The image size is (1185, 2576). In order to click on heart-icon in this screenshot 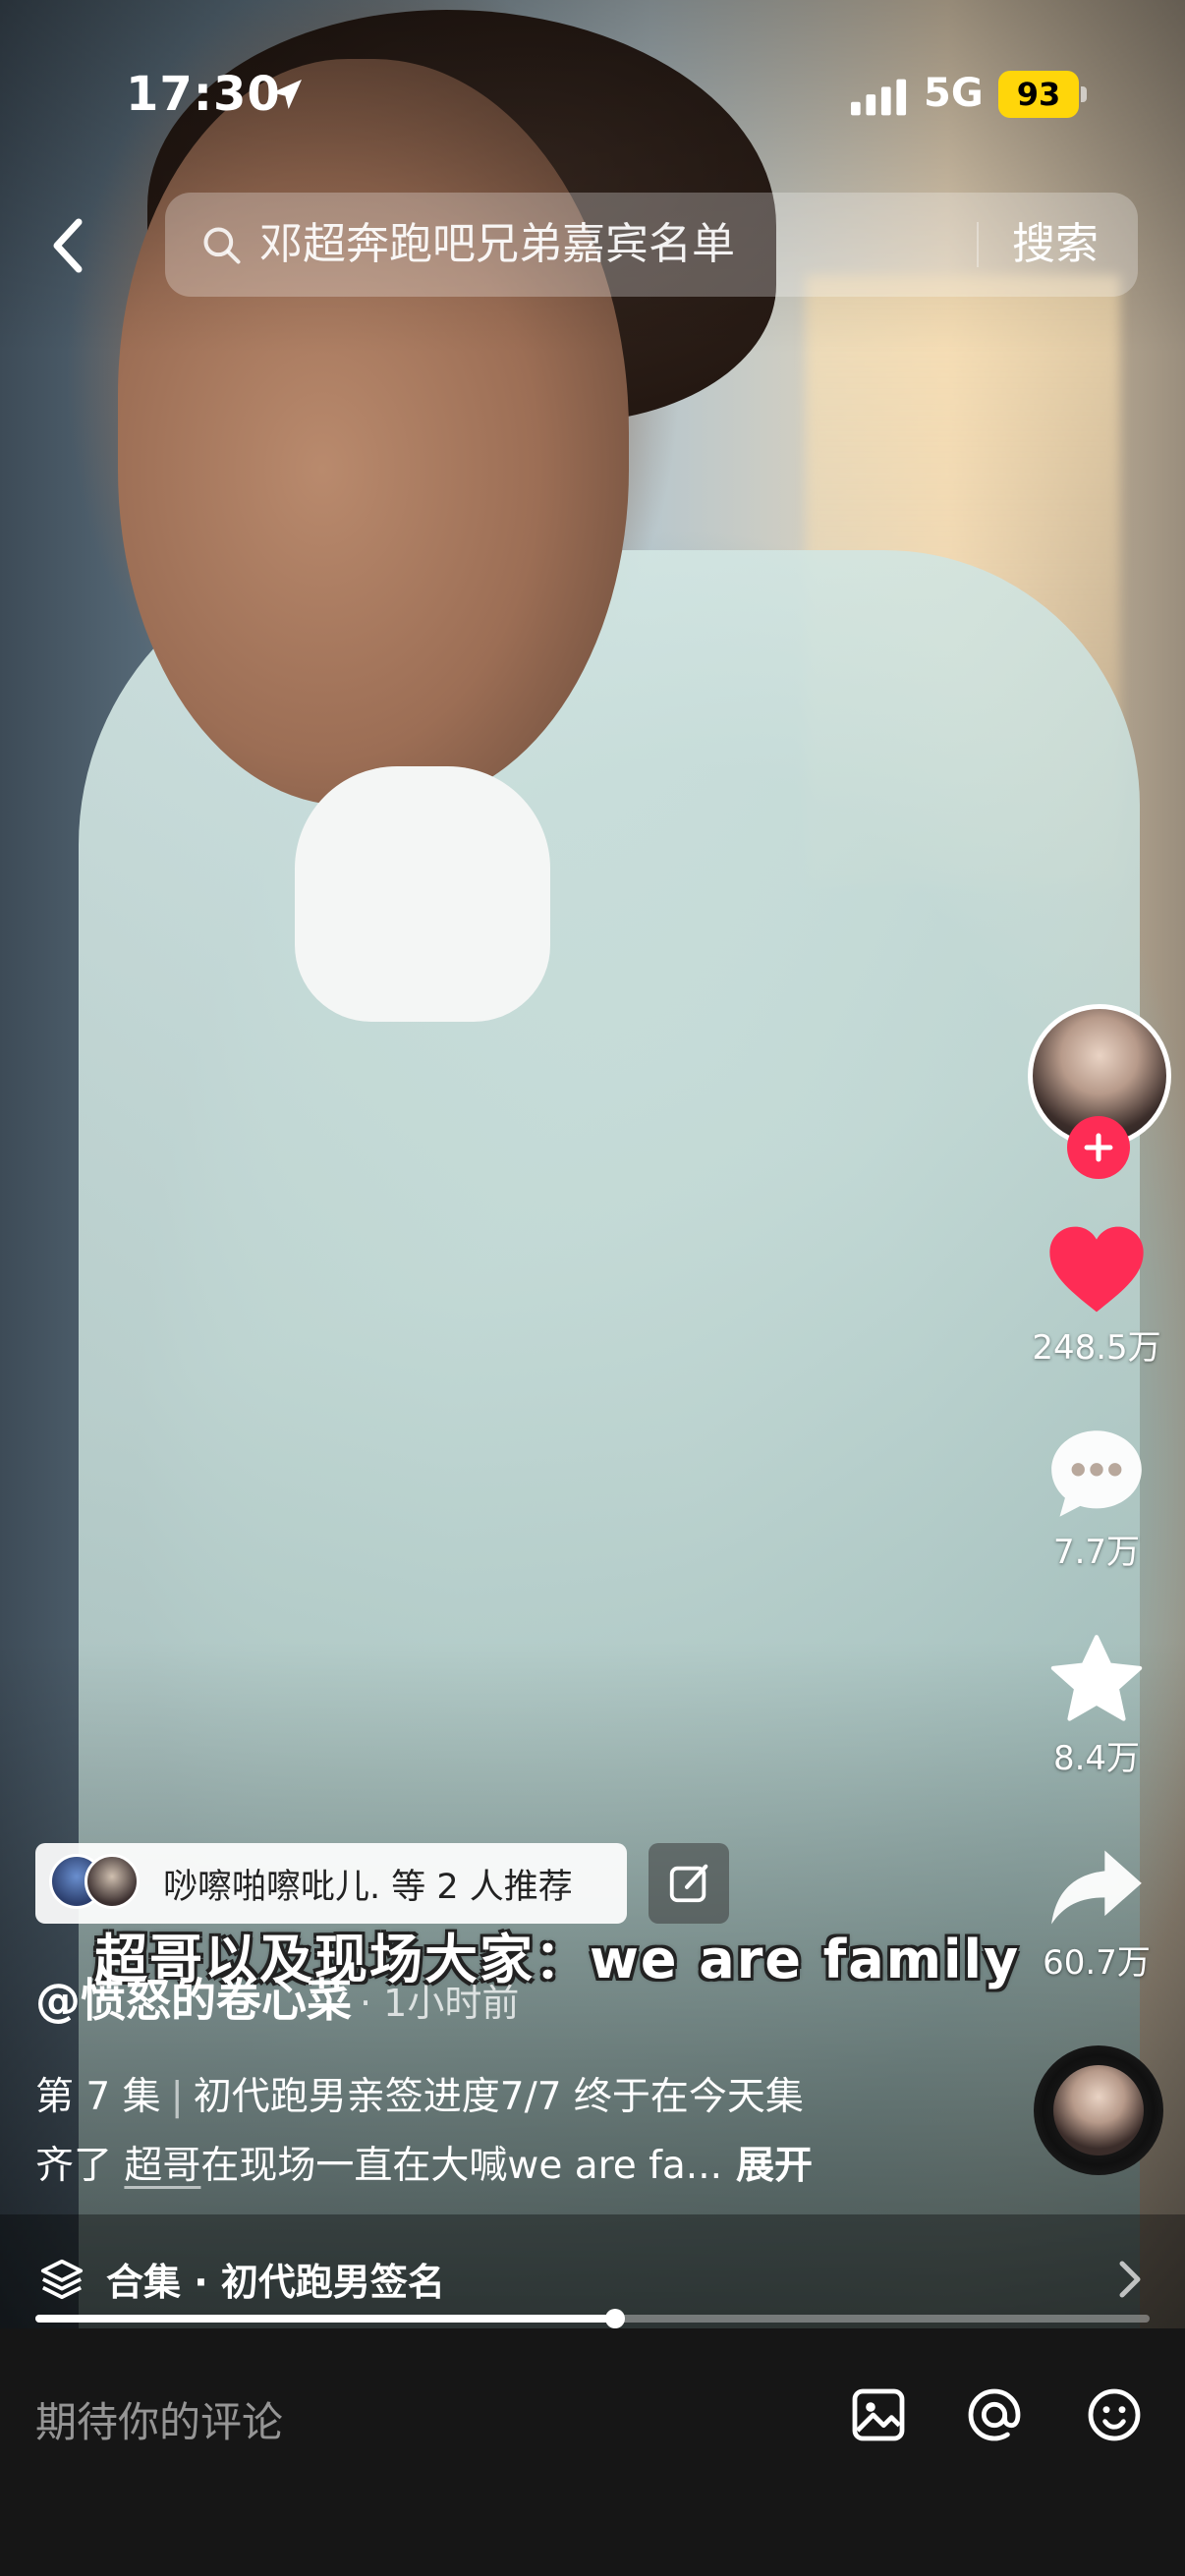, I will do `click(1096, 1269)`.